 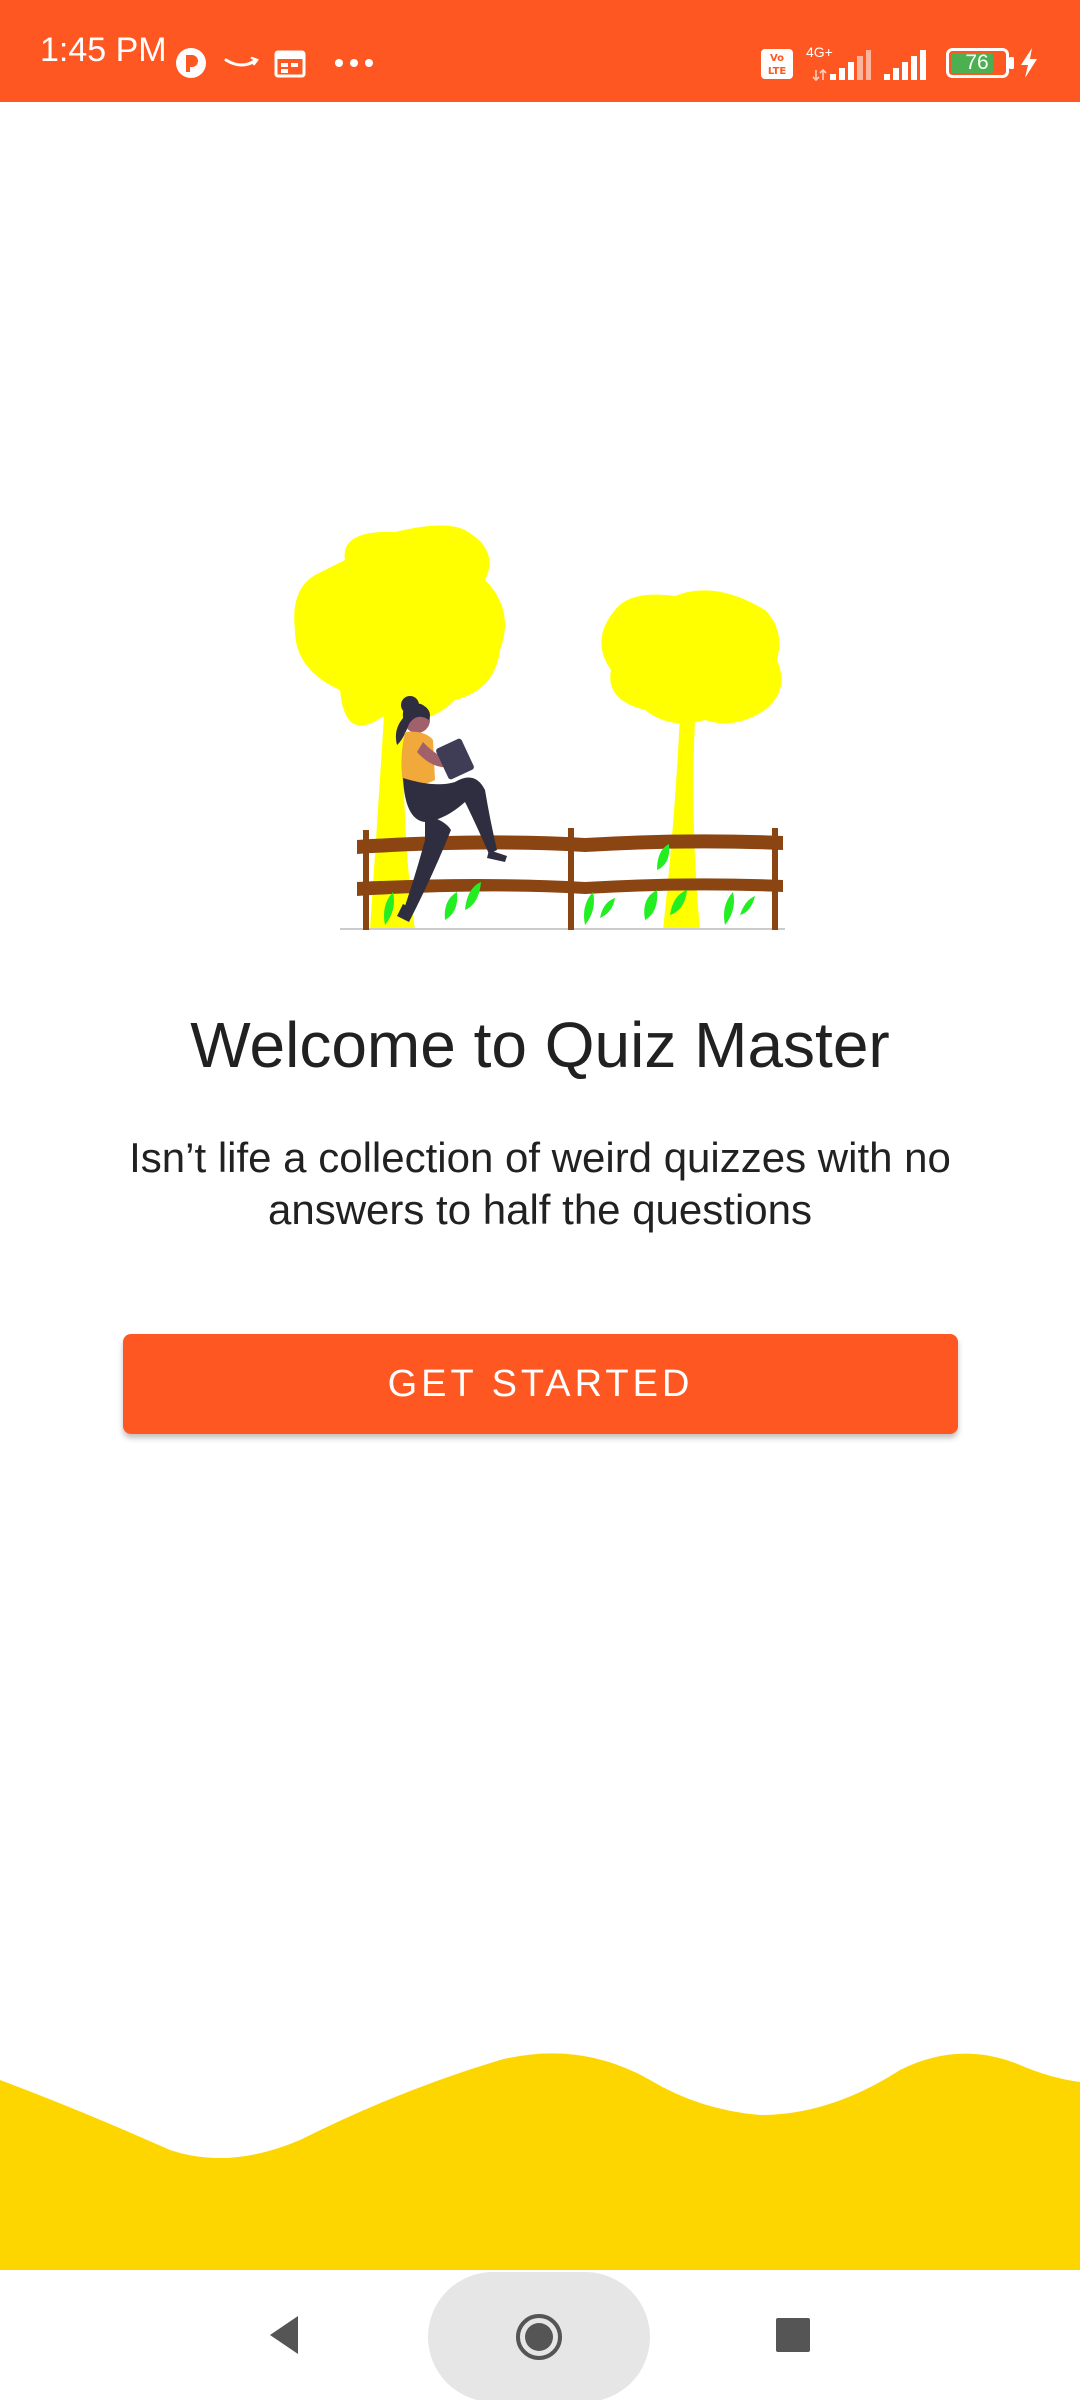 What do you see at coordinates (841, 66) in the screenshot?
I see `signal-icon` at bounding box center [841, 66].